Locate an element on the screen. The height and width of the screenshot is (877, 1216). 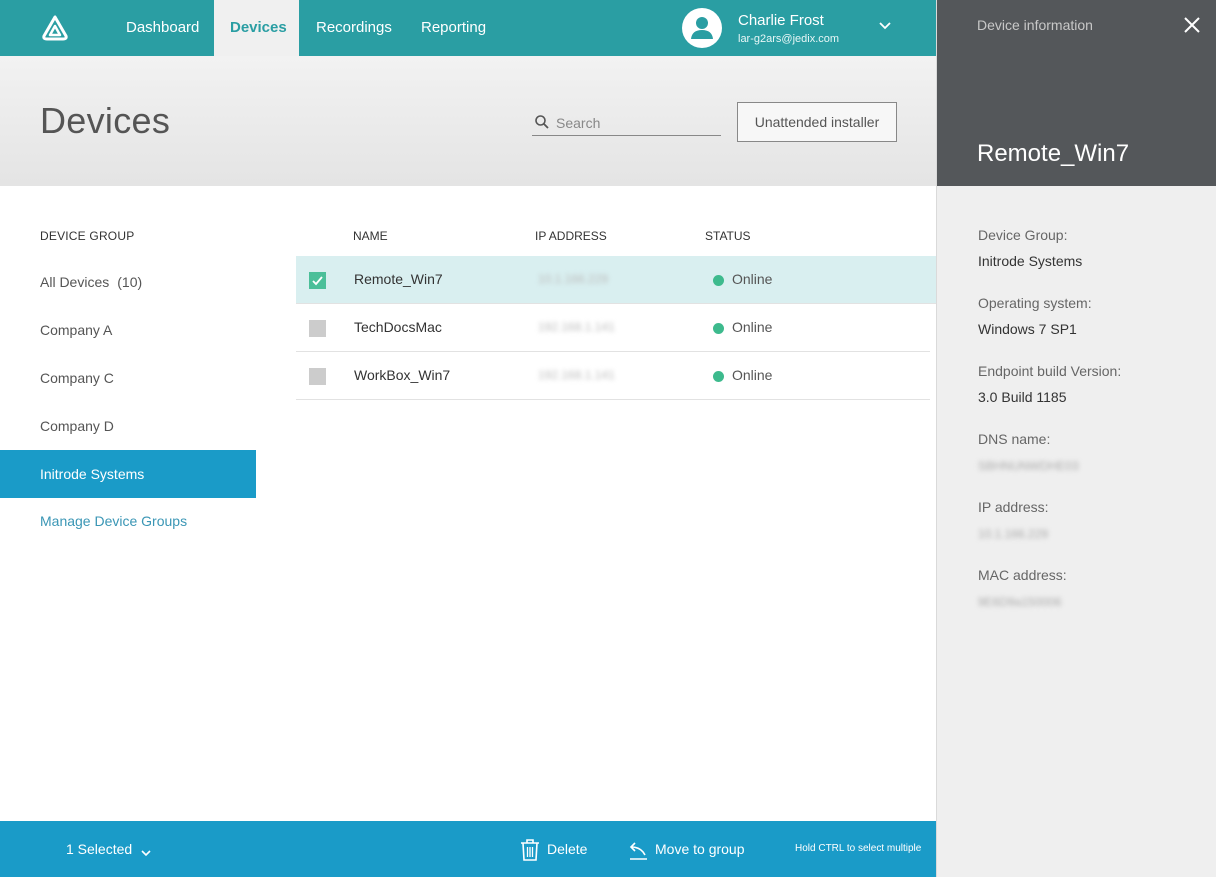
field-label: MAC address: is located at coordinates (1022, 575).